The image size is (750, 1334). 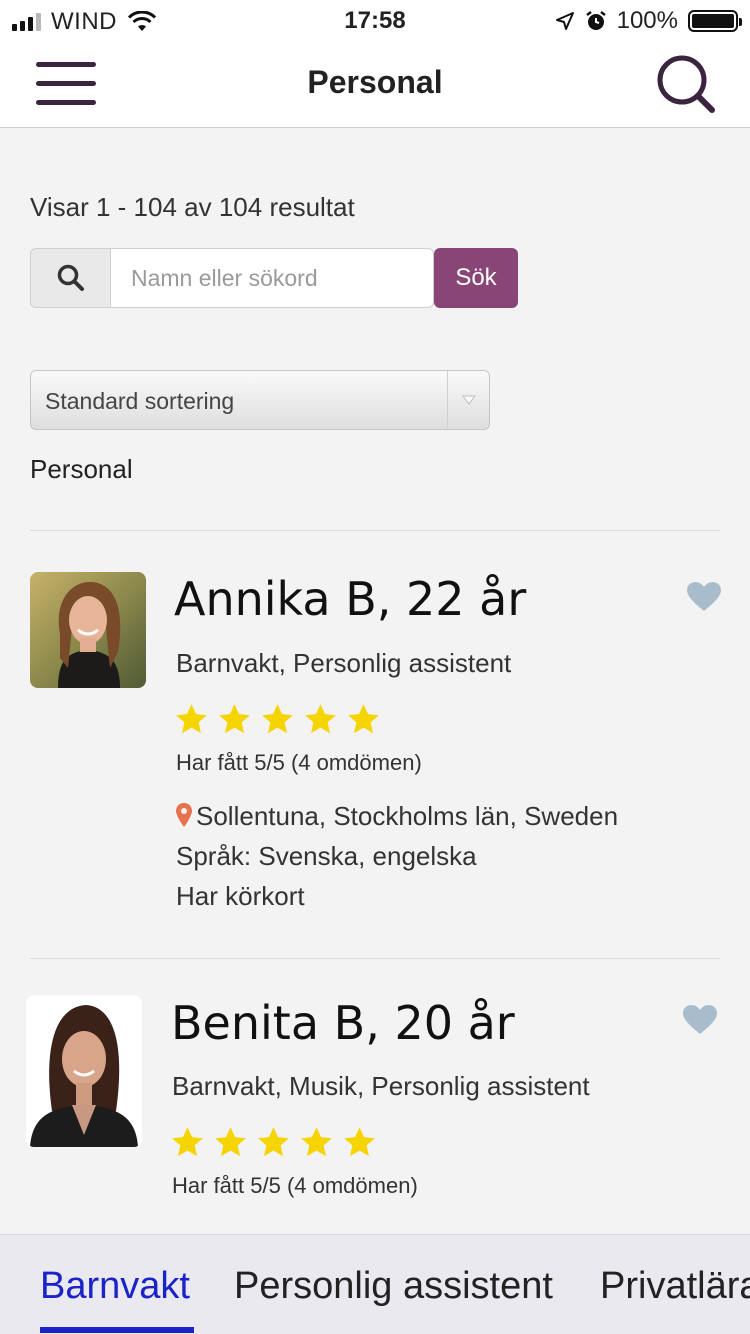 I want to click on profile-name: Benita B, 20 år, so click(x=343, y=1023).